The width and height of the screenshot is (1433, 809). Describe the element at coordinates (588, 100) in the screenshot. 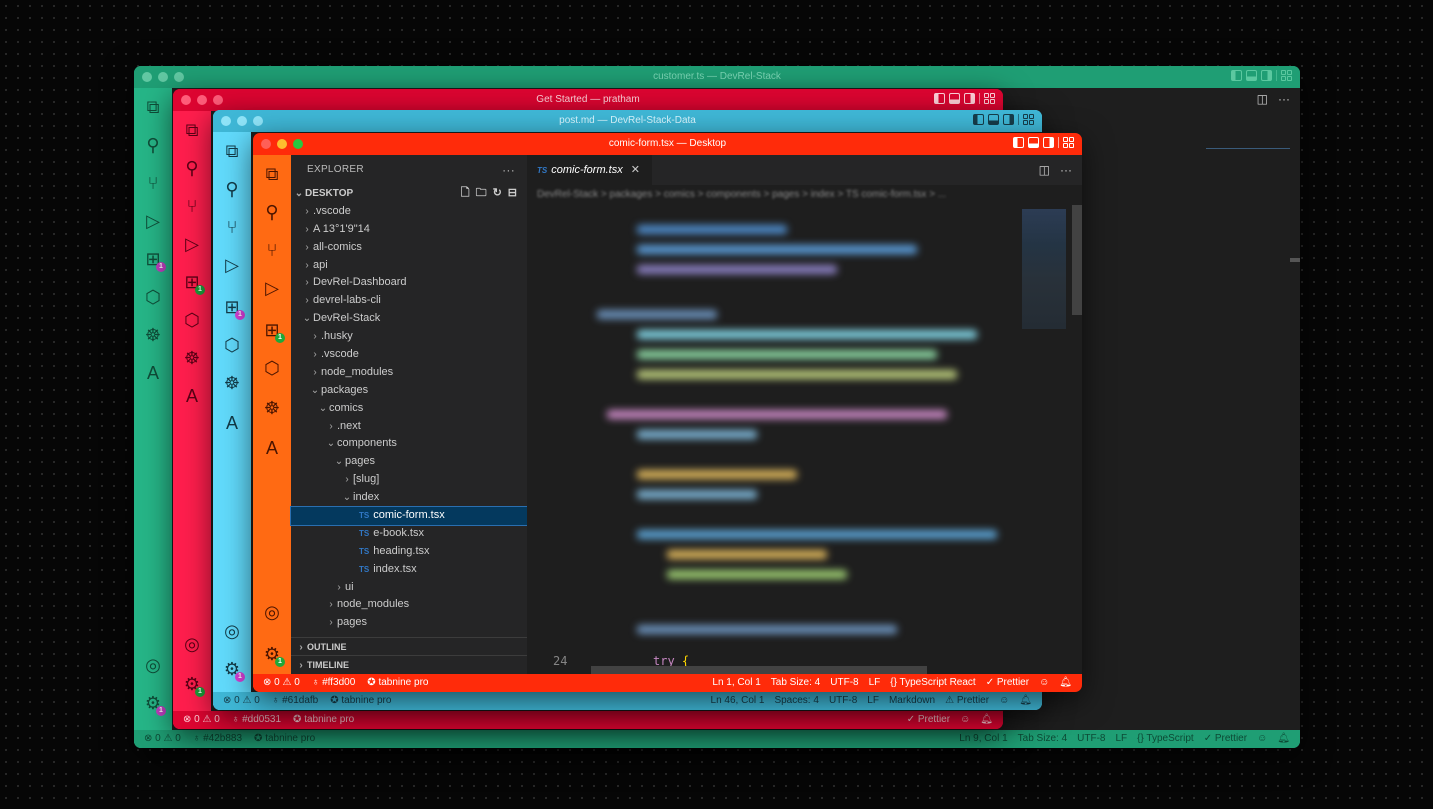

I see `titlebar: Get Started — pratham` at that location.